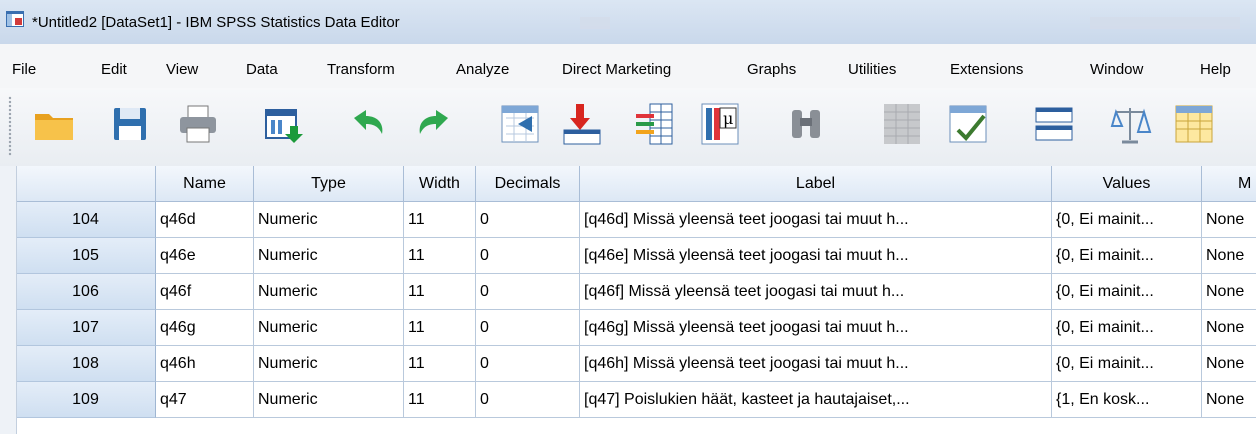  What do you see at coordinates (205, 400) in the screenshot?
I see `cell-name: q47` at bounding box center [205, 400].